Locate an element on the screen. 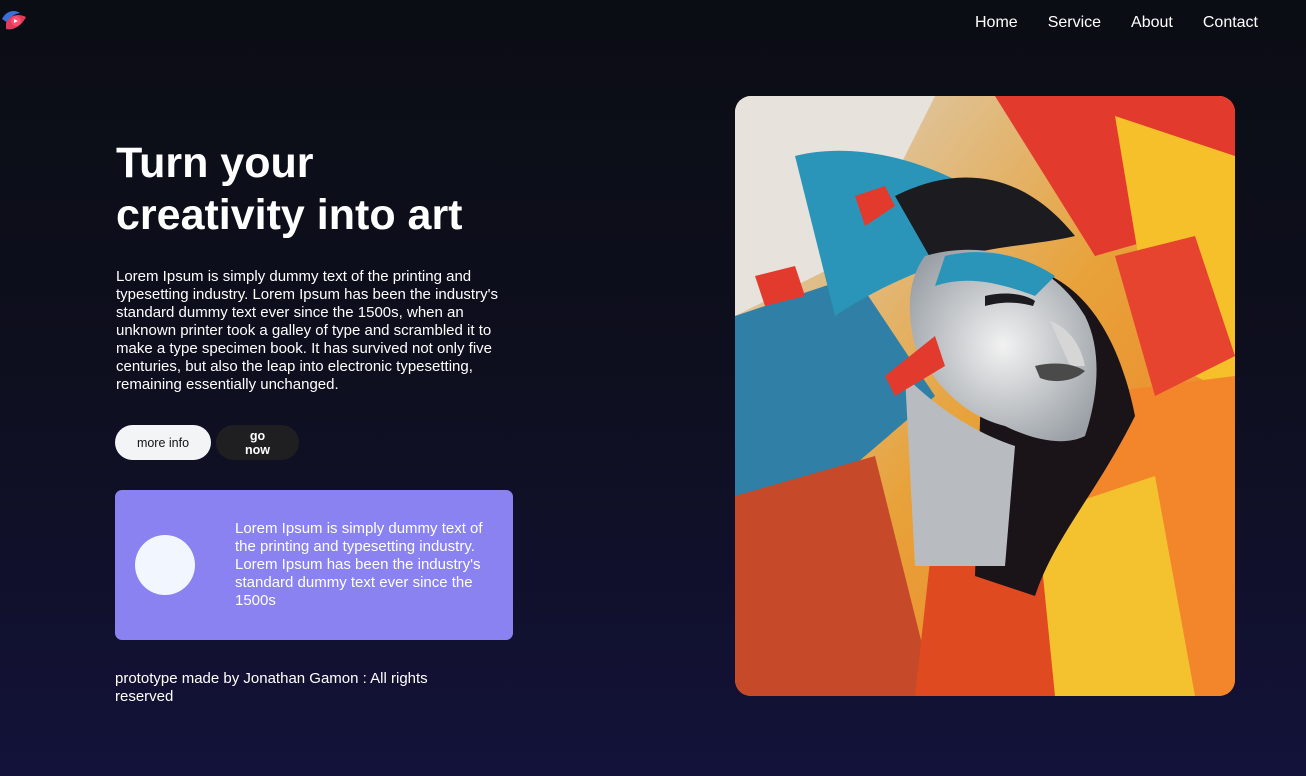  hero-buttons: more info go now is located at coordinates (207, 442).